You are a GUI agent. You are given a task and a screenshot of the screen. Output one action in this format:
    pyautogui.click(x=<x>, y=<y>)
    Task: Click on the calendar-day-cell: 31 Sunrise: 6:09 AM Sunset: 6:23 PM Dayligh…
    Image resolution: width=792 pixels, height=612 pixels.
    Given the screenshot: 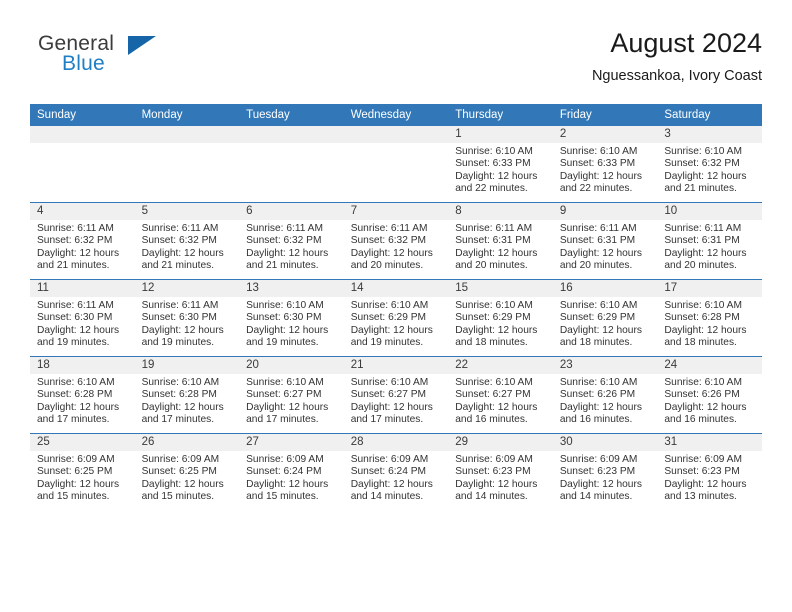 What is the action you would take?
    pyautogui.click(x=709, y=471)
    